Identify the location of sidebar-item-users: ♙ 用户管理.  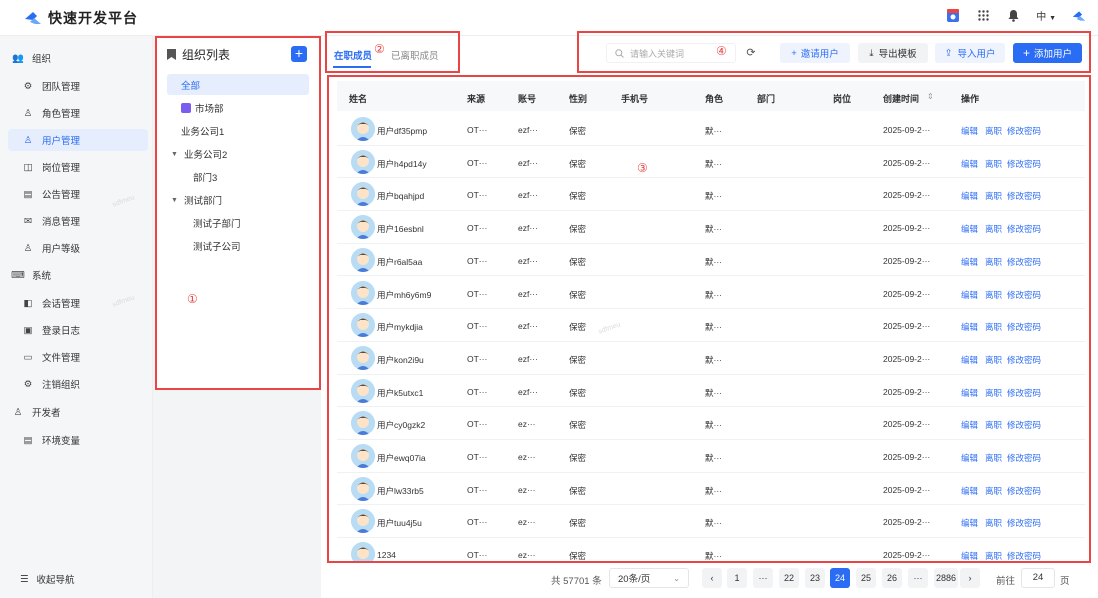
(78, 140).